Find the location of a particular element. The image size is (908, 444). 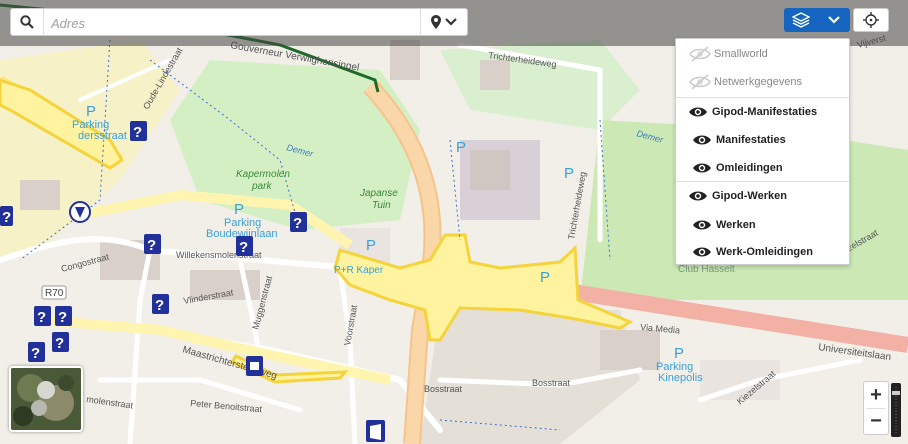

zoom-slider is located at coordinates (896, 410).